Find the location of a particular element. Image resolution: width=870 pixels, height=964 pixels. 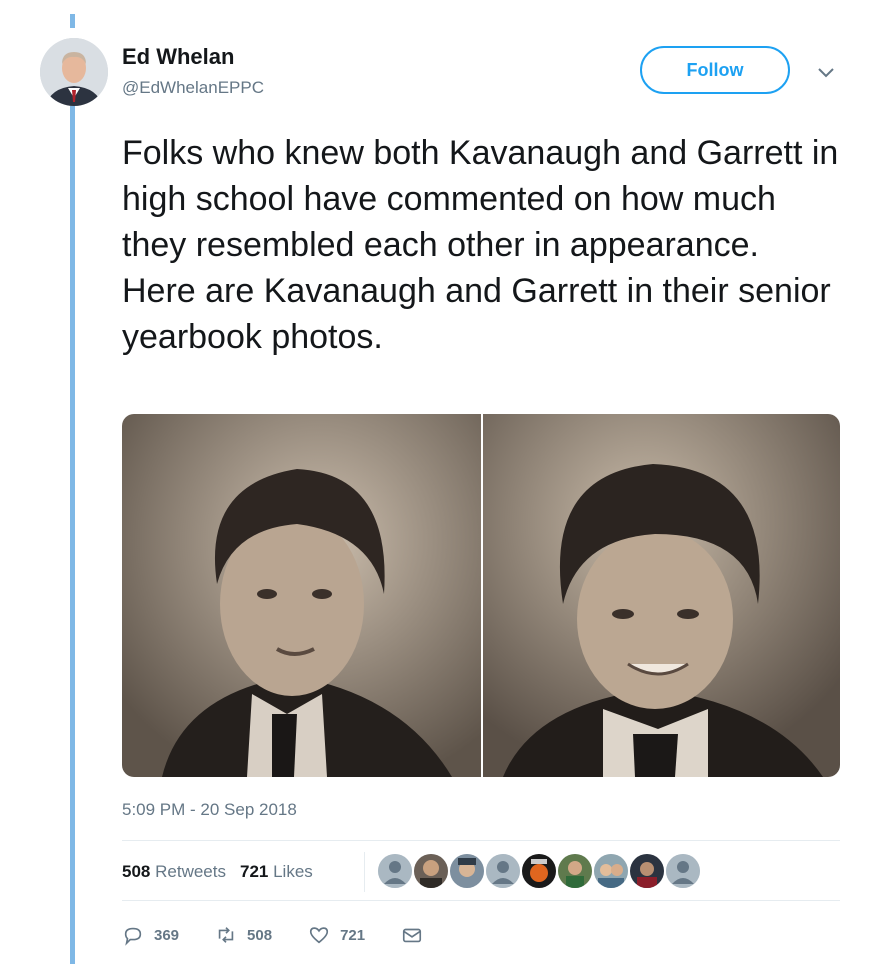

reply-icon is located at coordinates (133, 936).